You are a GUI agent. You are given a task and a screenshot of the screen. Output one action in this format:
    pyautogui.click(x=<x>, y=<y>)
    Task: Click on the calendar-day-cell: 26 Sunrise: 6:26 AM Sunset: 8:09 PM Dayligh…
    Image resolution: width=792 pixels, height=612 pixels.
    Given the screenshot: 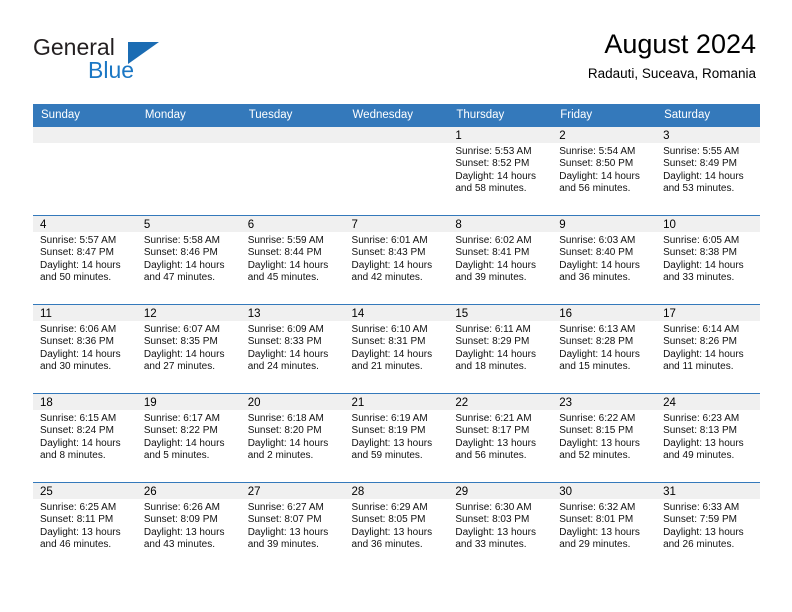 What is the action you would take?
    pyautogui.click(x=188, y=527)
    